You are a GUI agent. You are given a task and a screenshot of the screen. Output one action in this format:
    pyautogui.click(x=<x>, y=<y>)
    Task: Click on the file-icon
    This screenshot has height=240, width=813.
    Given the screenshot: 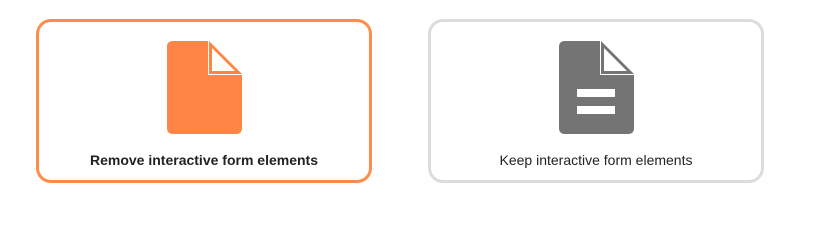 What is the action you would take?
    pyautogui.click(x=204, y=87)
    